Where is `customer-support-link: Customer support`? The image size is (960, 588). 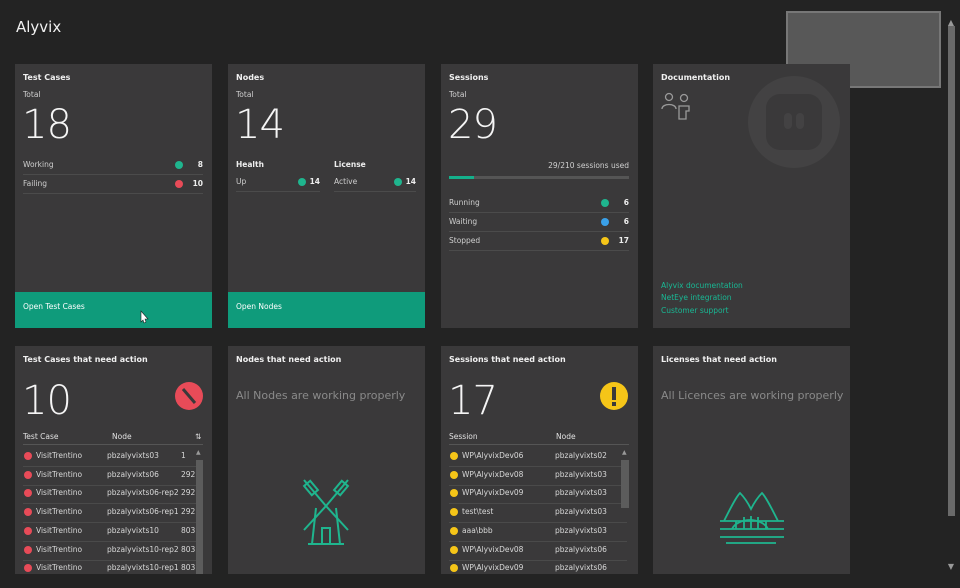
customer-support-link: Customer support is located at coordinates (695, 310).